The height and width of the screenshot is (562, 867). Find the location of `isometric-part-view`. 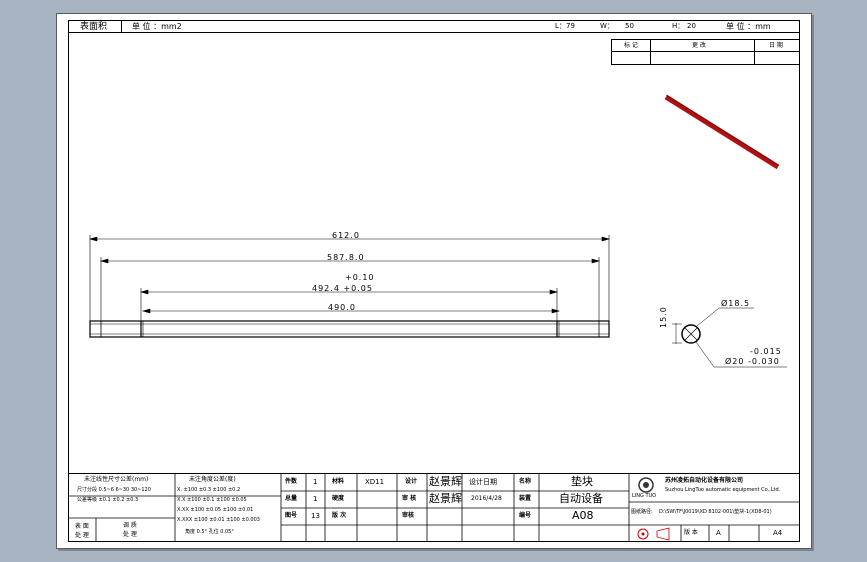

isometric-part-view is located at coordinates (722, 132).